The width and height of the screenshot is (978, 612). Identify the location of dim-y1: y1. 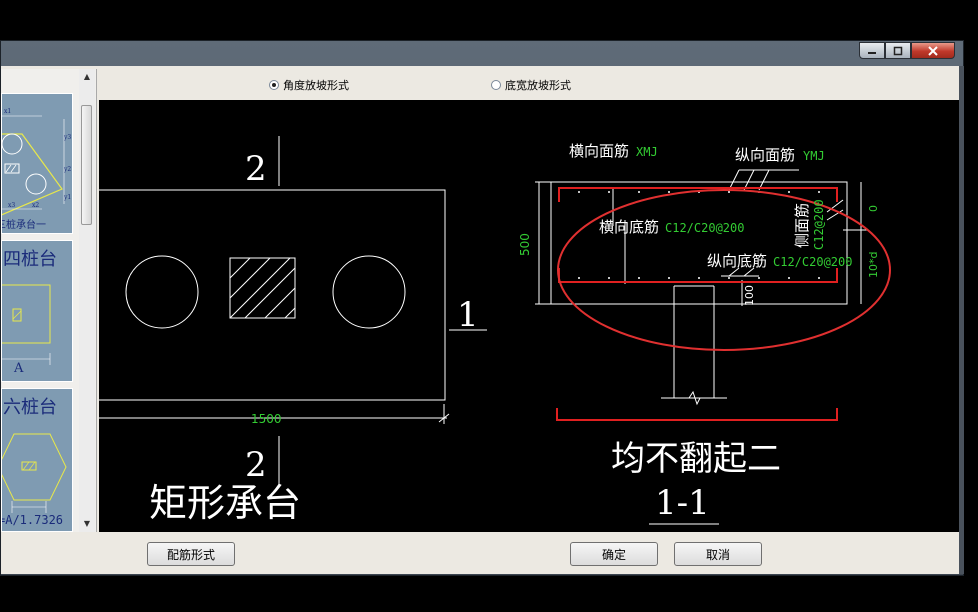
(68, 197).